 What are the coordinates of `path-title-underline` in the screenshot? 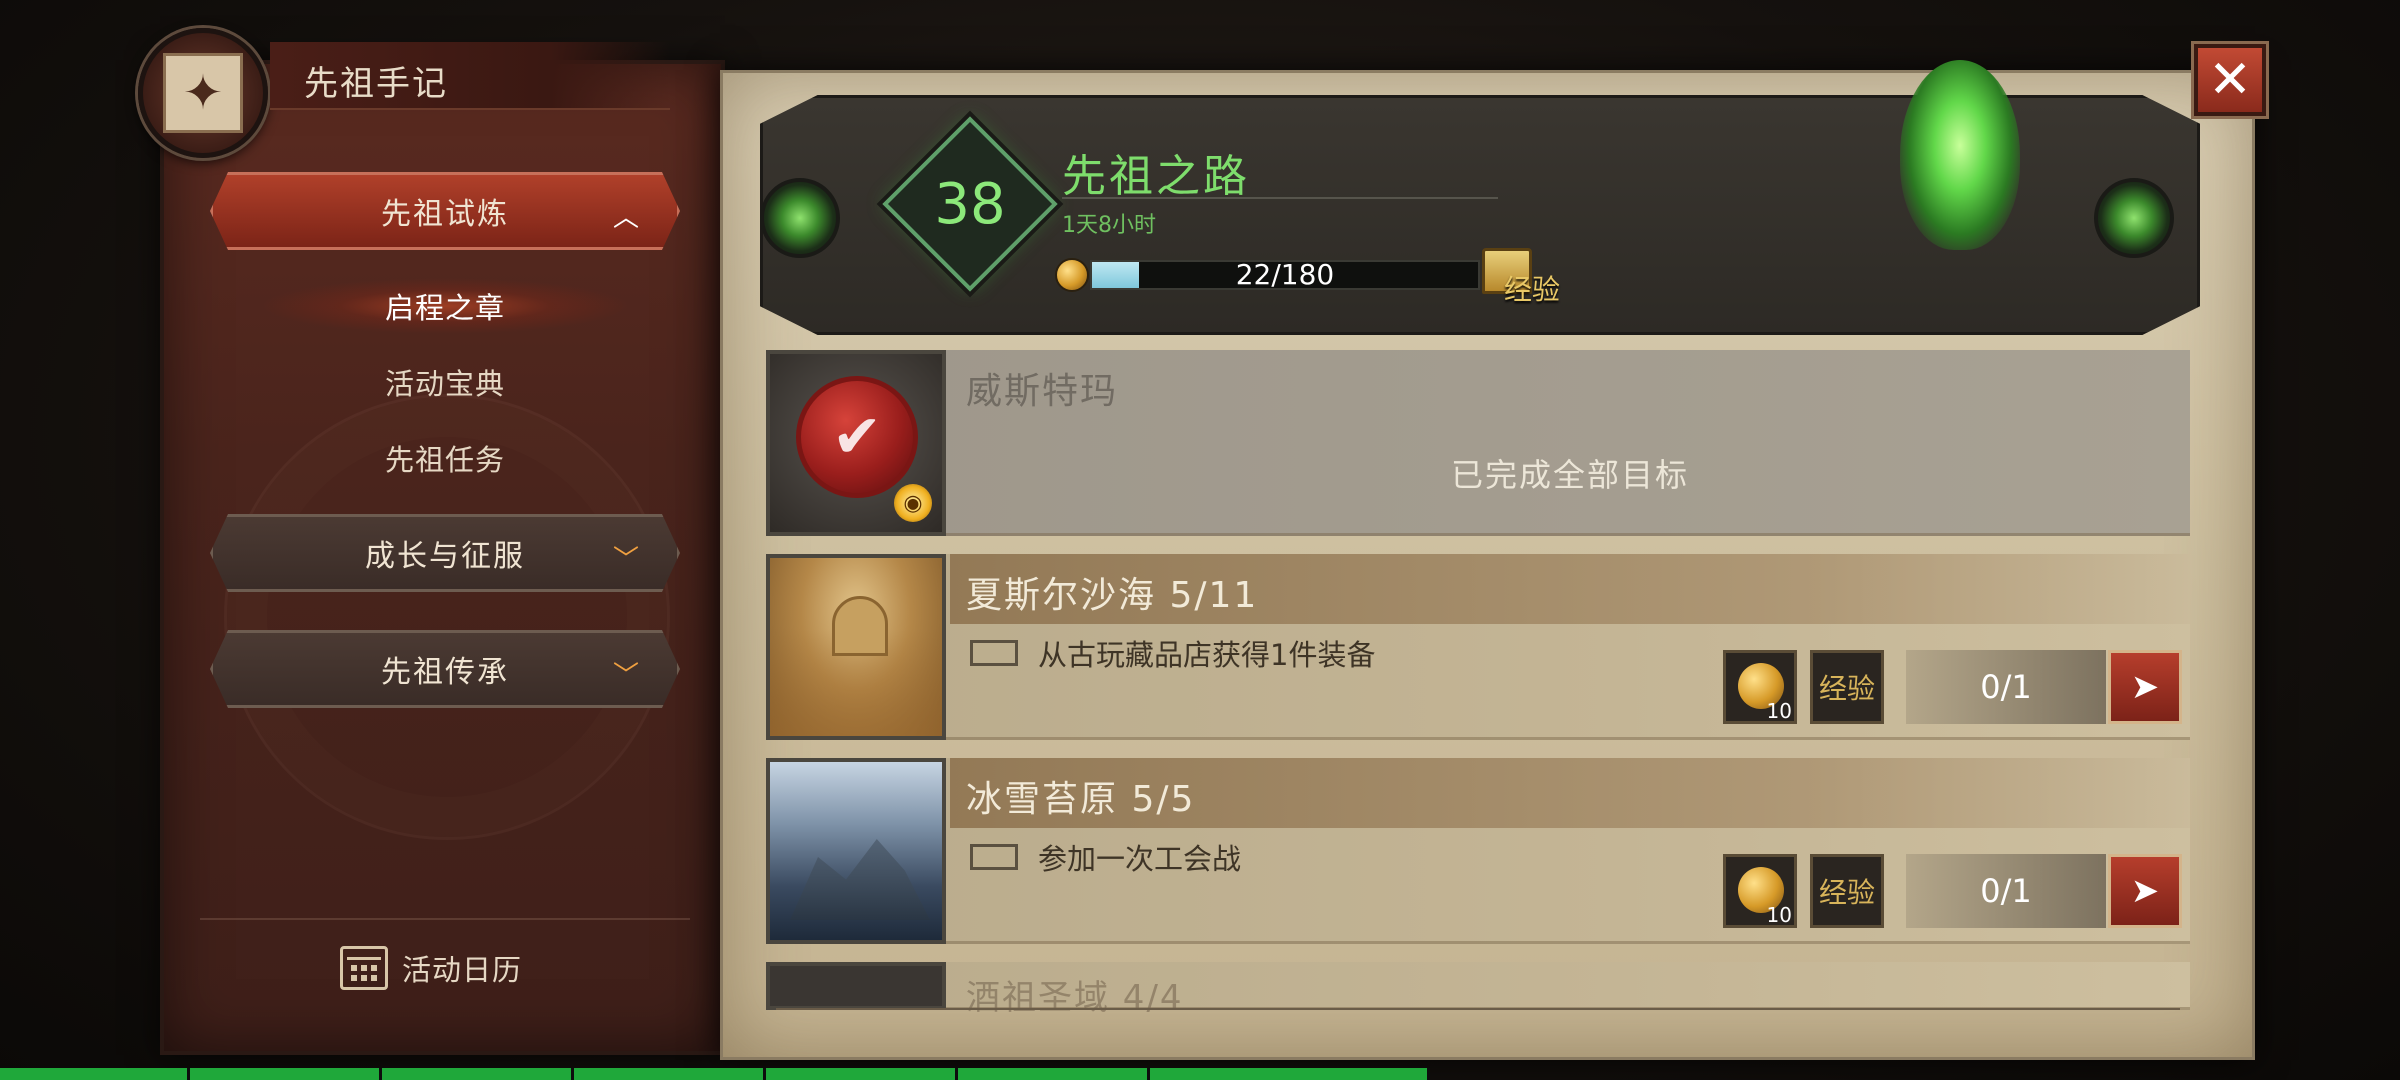 It's located at (1280, 198).